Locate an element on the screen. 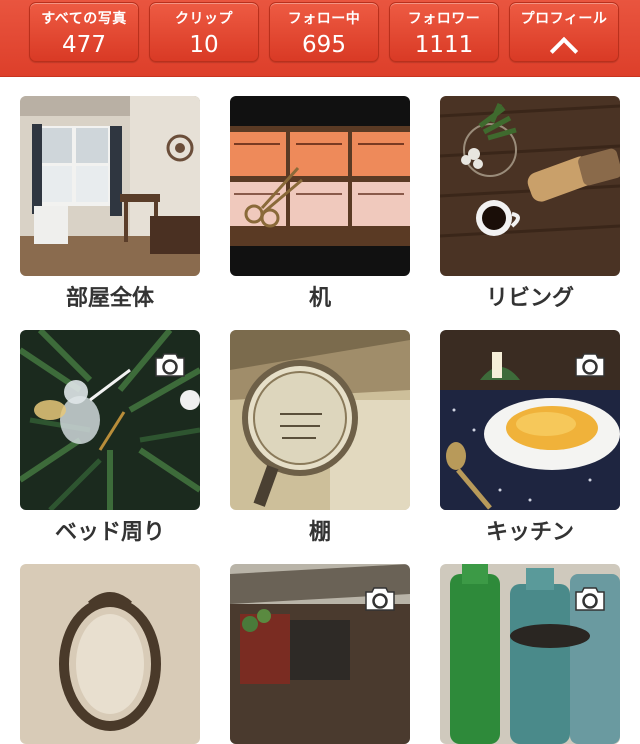 The image size is (640, 744). followers-count: 1111 is located at coordinates (444, 45).